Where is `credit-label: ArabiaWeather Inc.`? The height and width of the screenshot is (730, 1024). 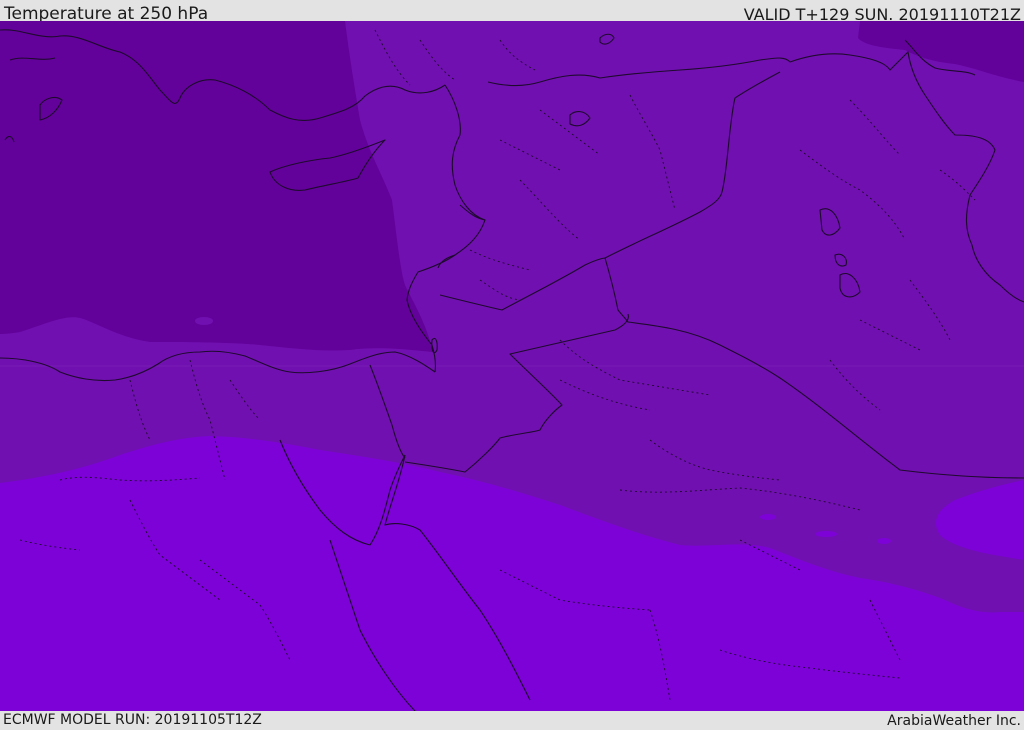
credit-label: ArabiaWeather Inc. is located at coordinates (954, 721).